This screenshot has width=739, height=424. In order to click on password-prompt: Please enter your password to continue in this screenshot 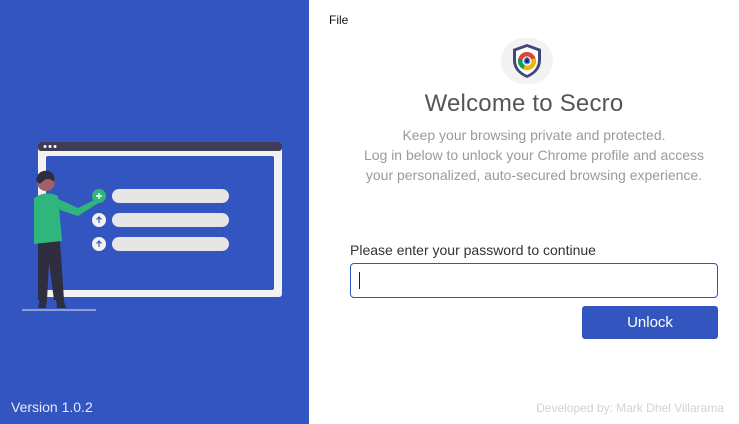, I will do `click(473, 250)`.